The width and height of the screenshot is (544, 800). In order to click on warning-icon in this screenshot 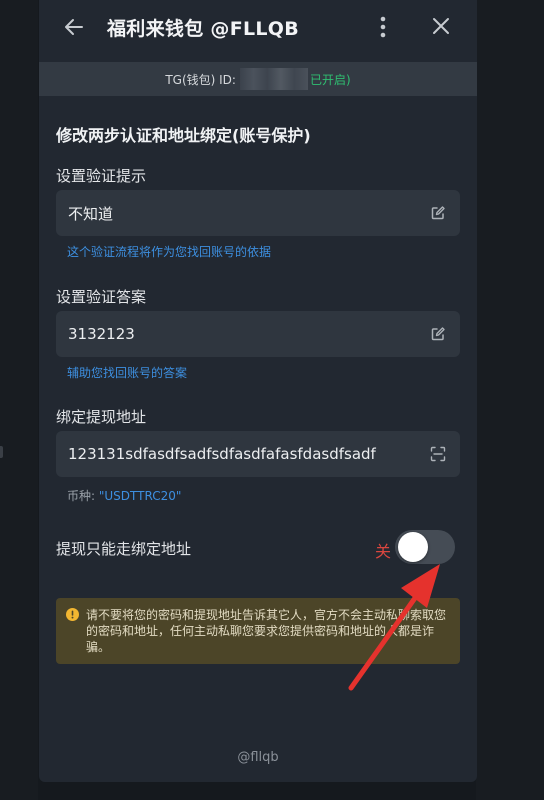, I will do `click(72, 614)`.